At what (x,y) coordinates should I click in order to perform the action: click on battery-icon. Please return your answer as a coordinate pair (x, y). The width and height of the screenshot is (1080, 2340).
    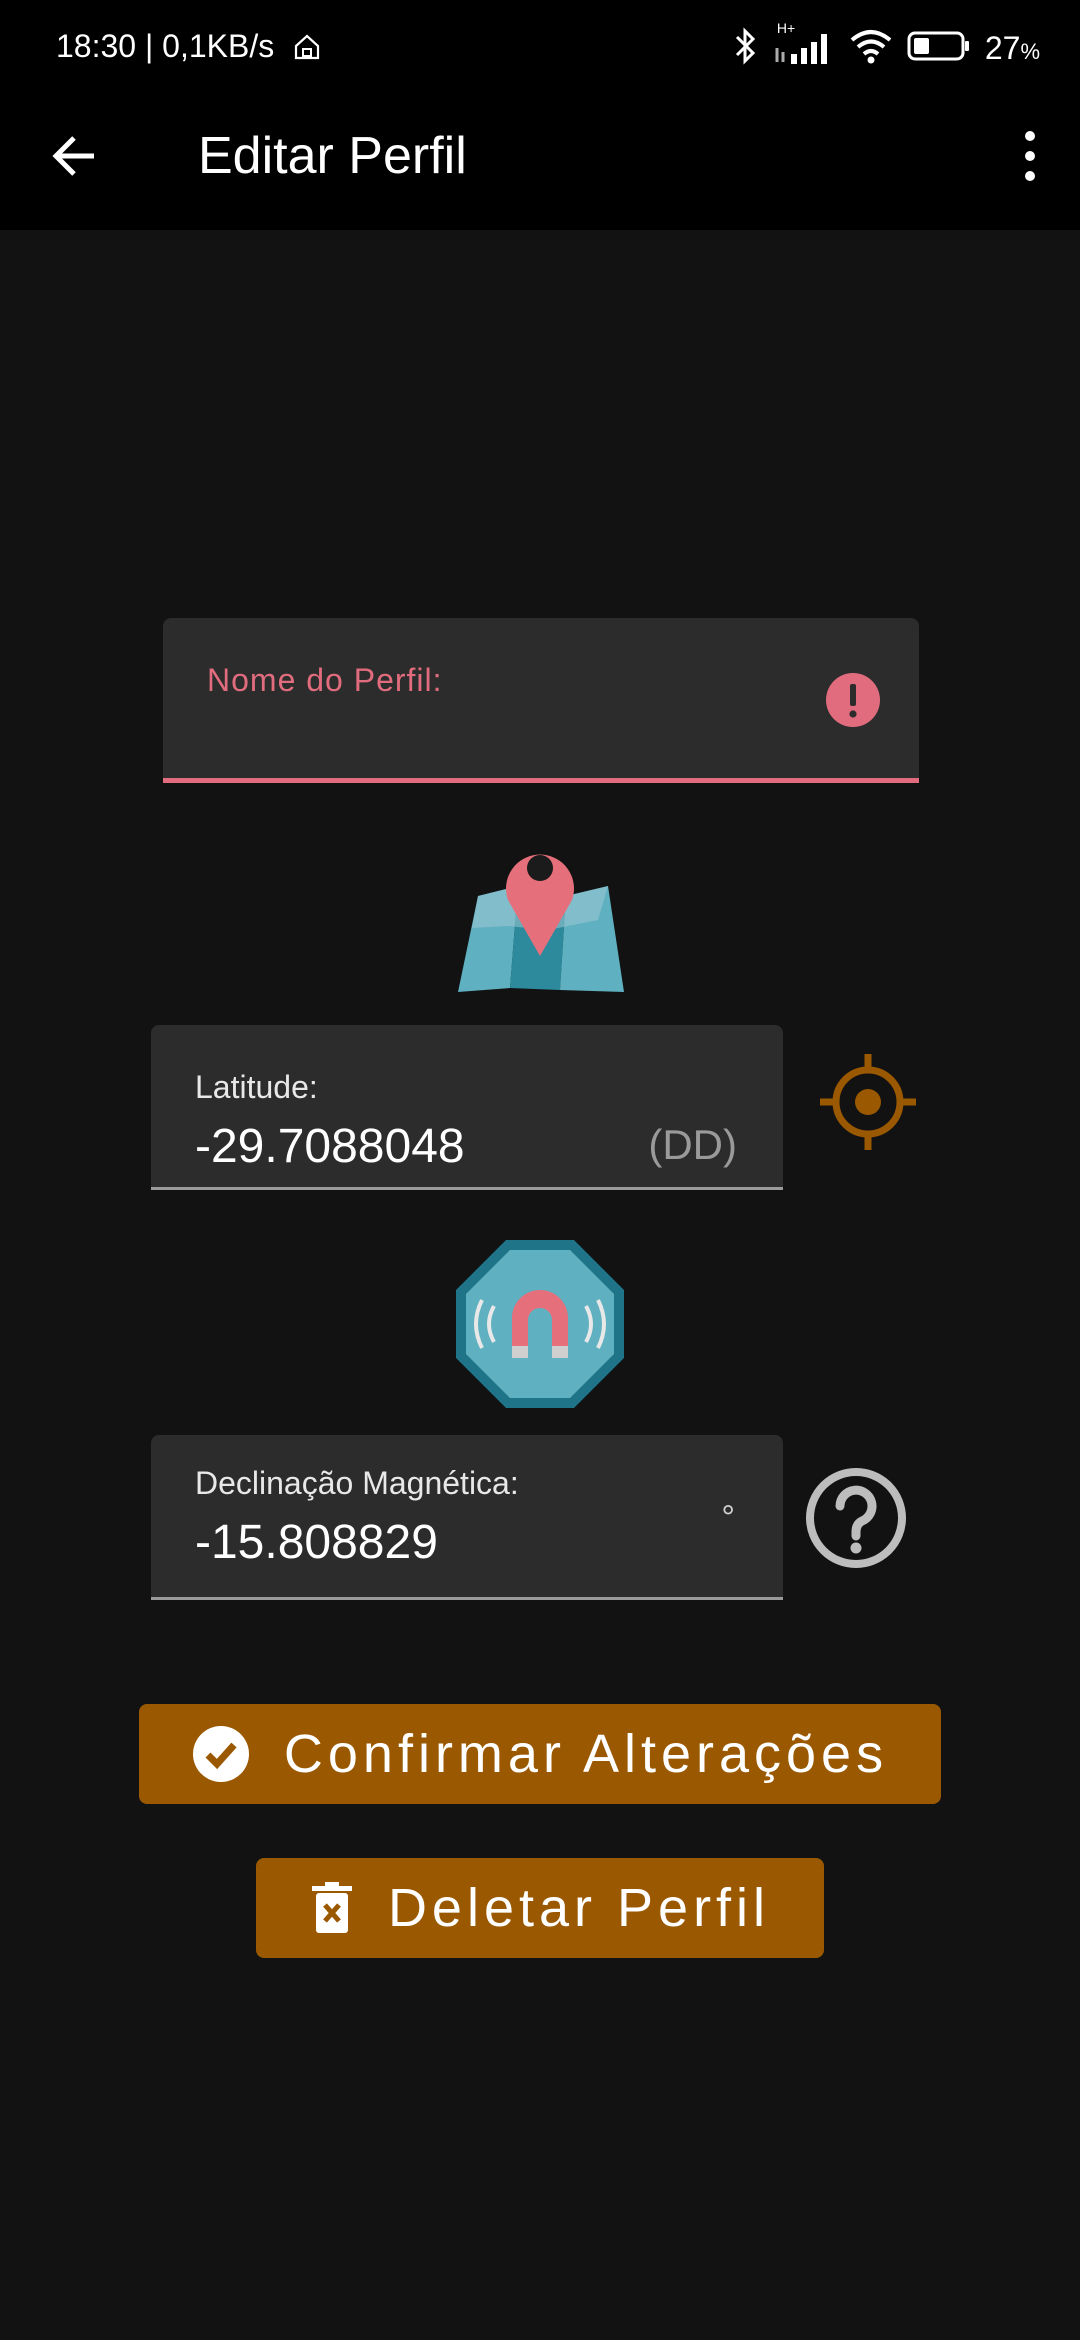
    Looking at the image, I should click on (939, 48).